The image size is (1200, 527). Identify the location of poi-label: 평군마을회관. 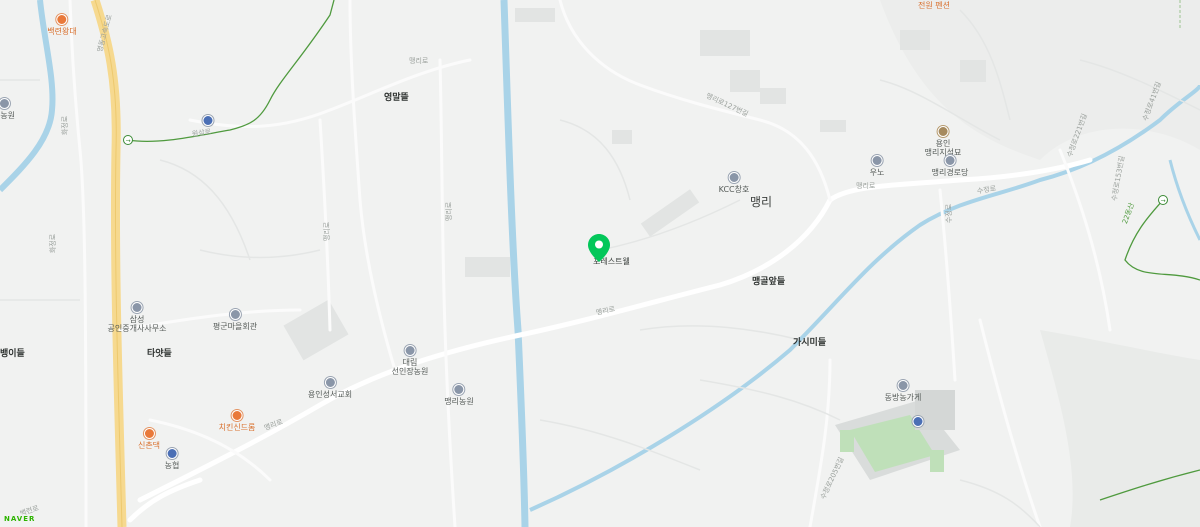
(235, 326).